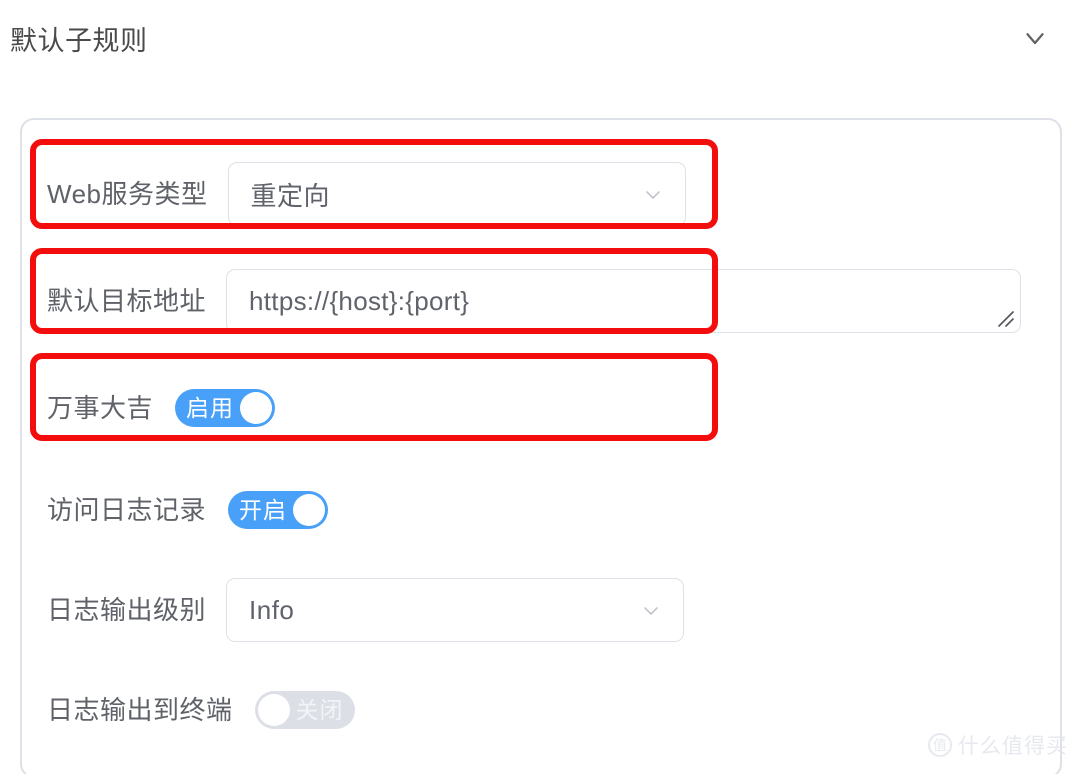  I want to click on watermark-text: 什么值得买, so click(1013, 746).